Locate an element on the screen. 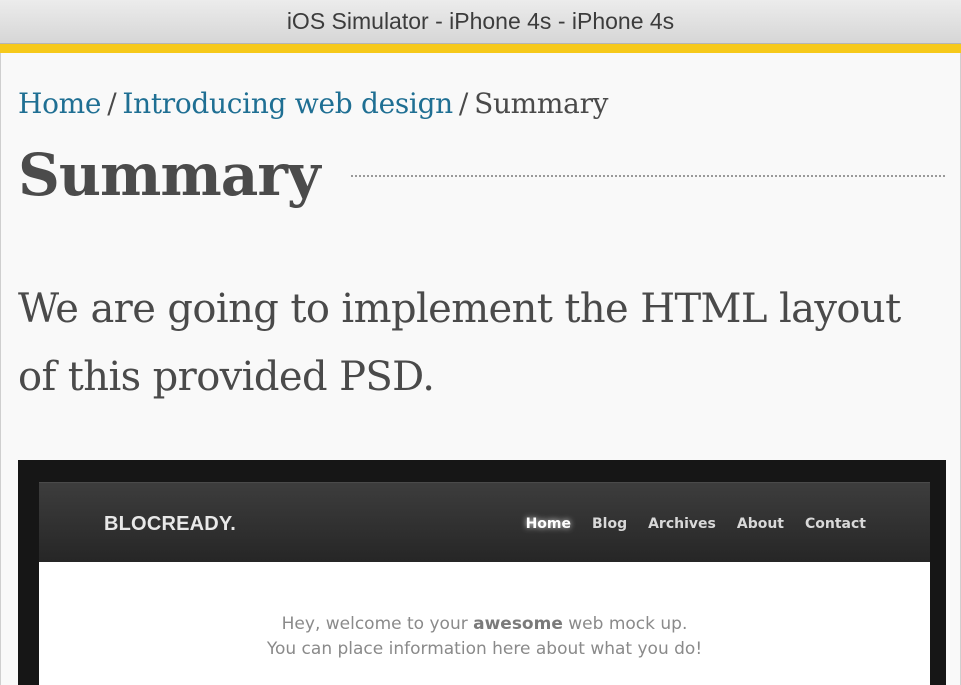  breadcrumb-current: Summary is located at coordinates (541, 103).